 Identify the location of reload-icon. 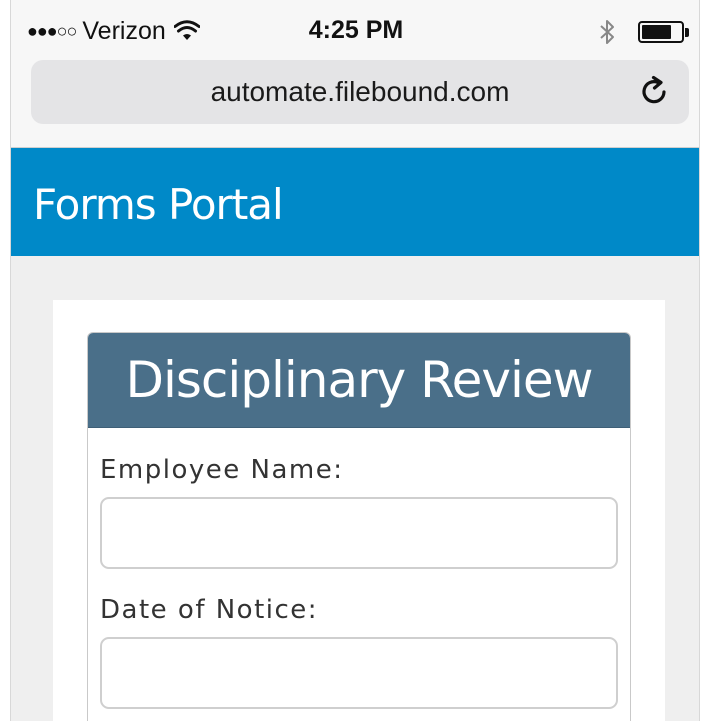
(654, 91).